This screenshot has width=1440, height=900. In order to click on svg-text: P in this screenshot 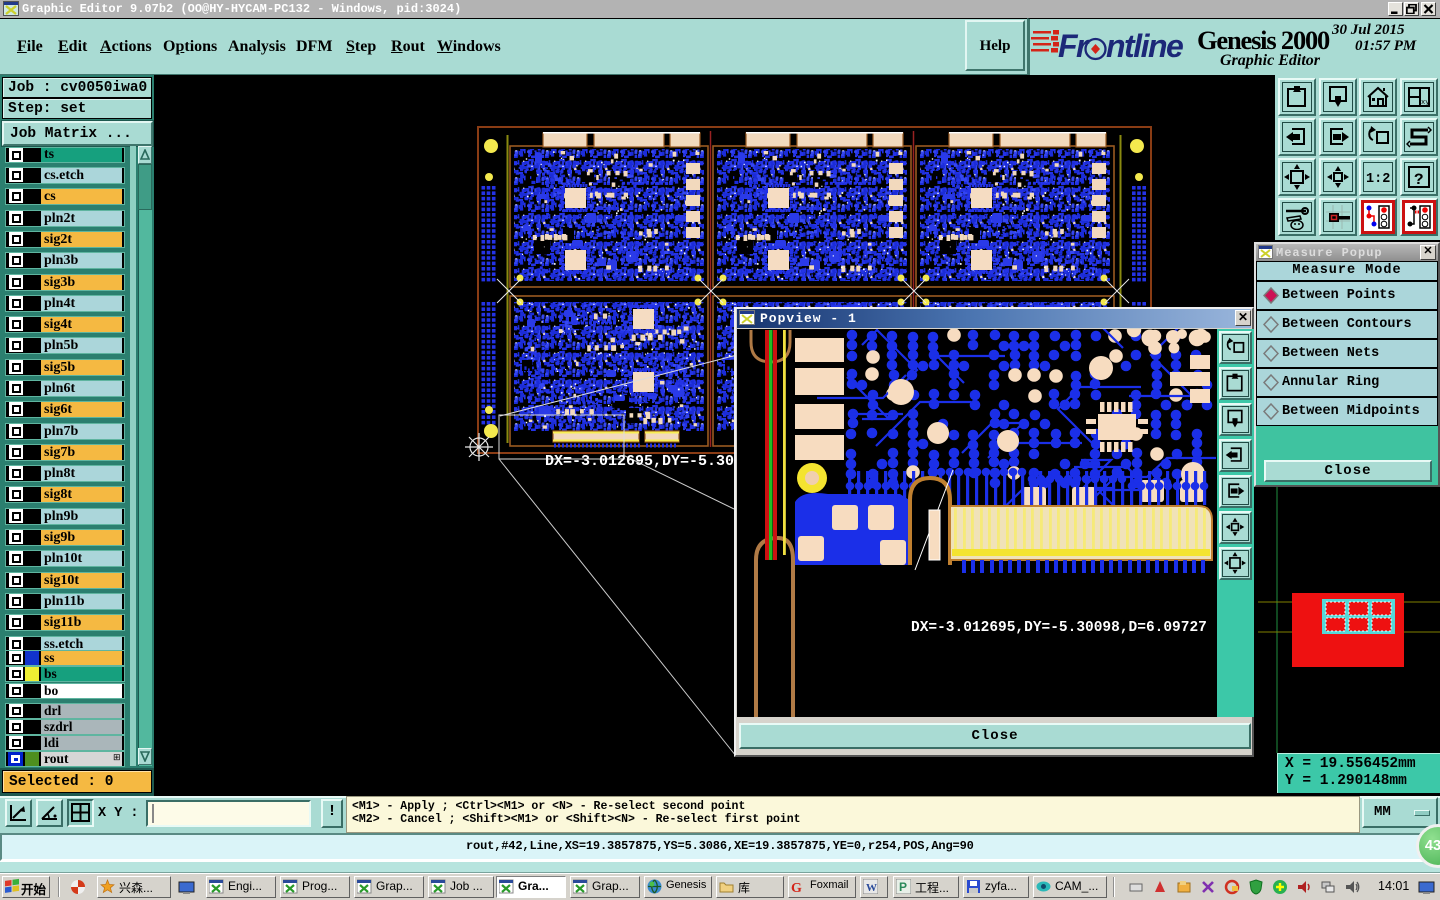, I will do `click(903, 887)`.